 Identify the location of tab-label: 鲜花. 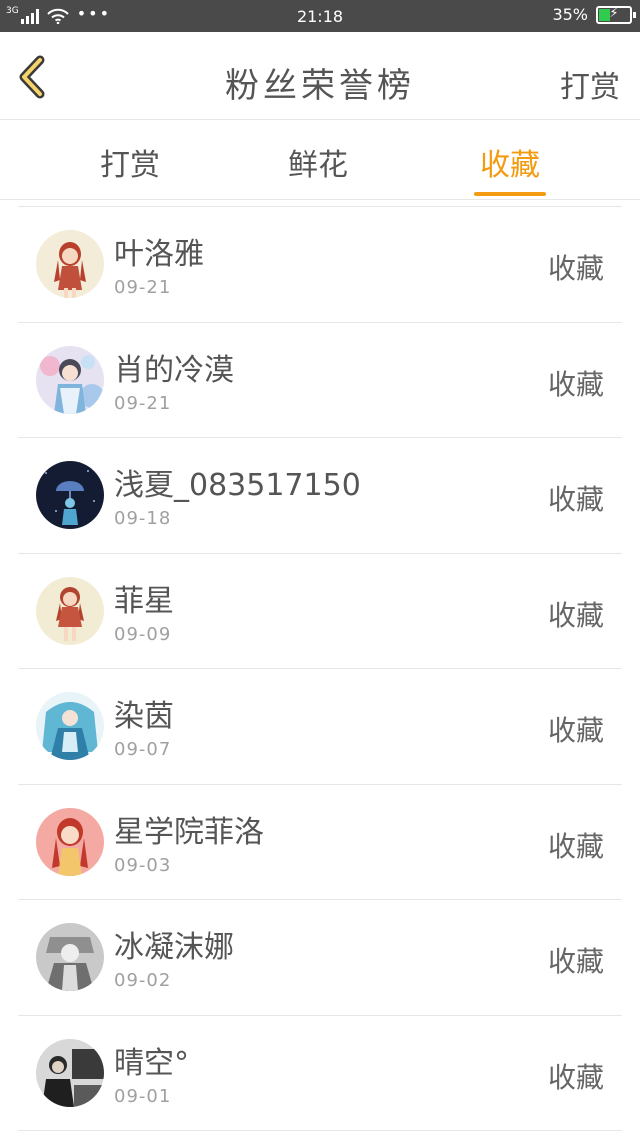
(318, 165).